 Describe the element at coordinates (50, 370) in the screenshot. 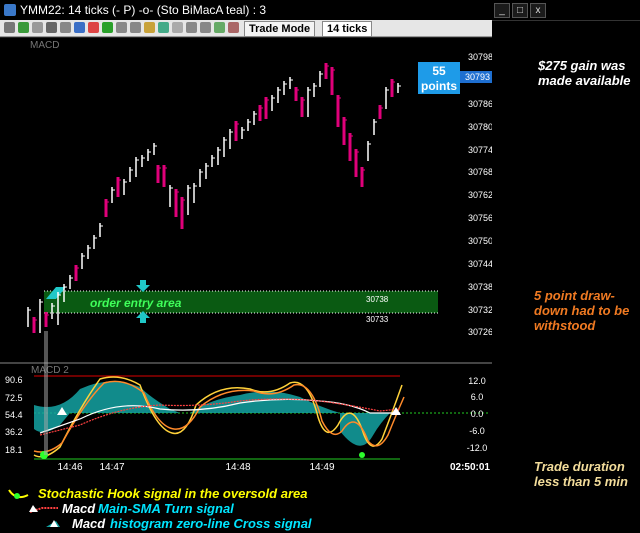

I see `macd-panel-label: MACD 2` at that location.